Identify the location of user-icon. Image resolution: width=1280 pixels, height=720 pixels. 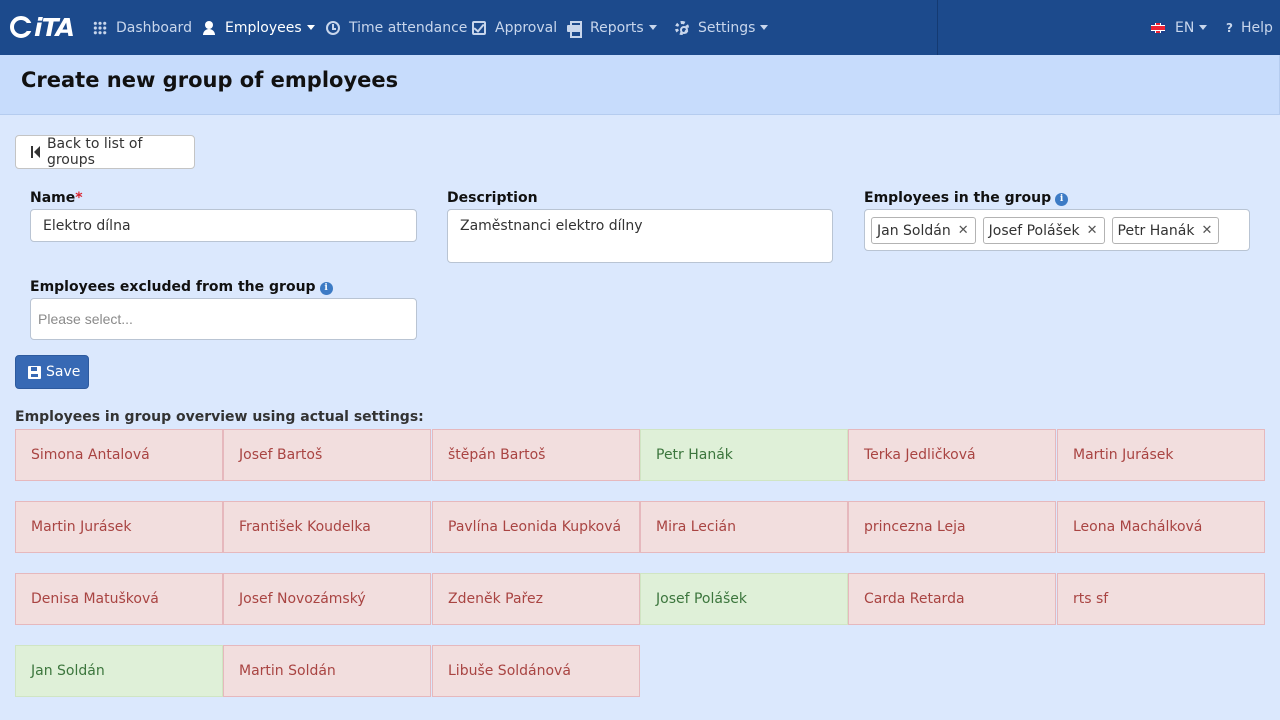
(209, 27).